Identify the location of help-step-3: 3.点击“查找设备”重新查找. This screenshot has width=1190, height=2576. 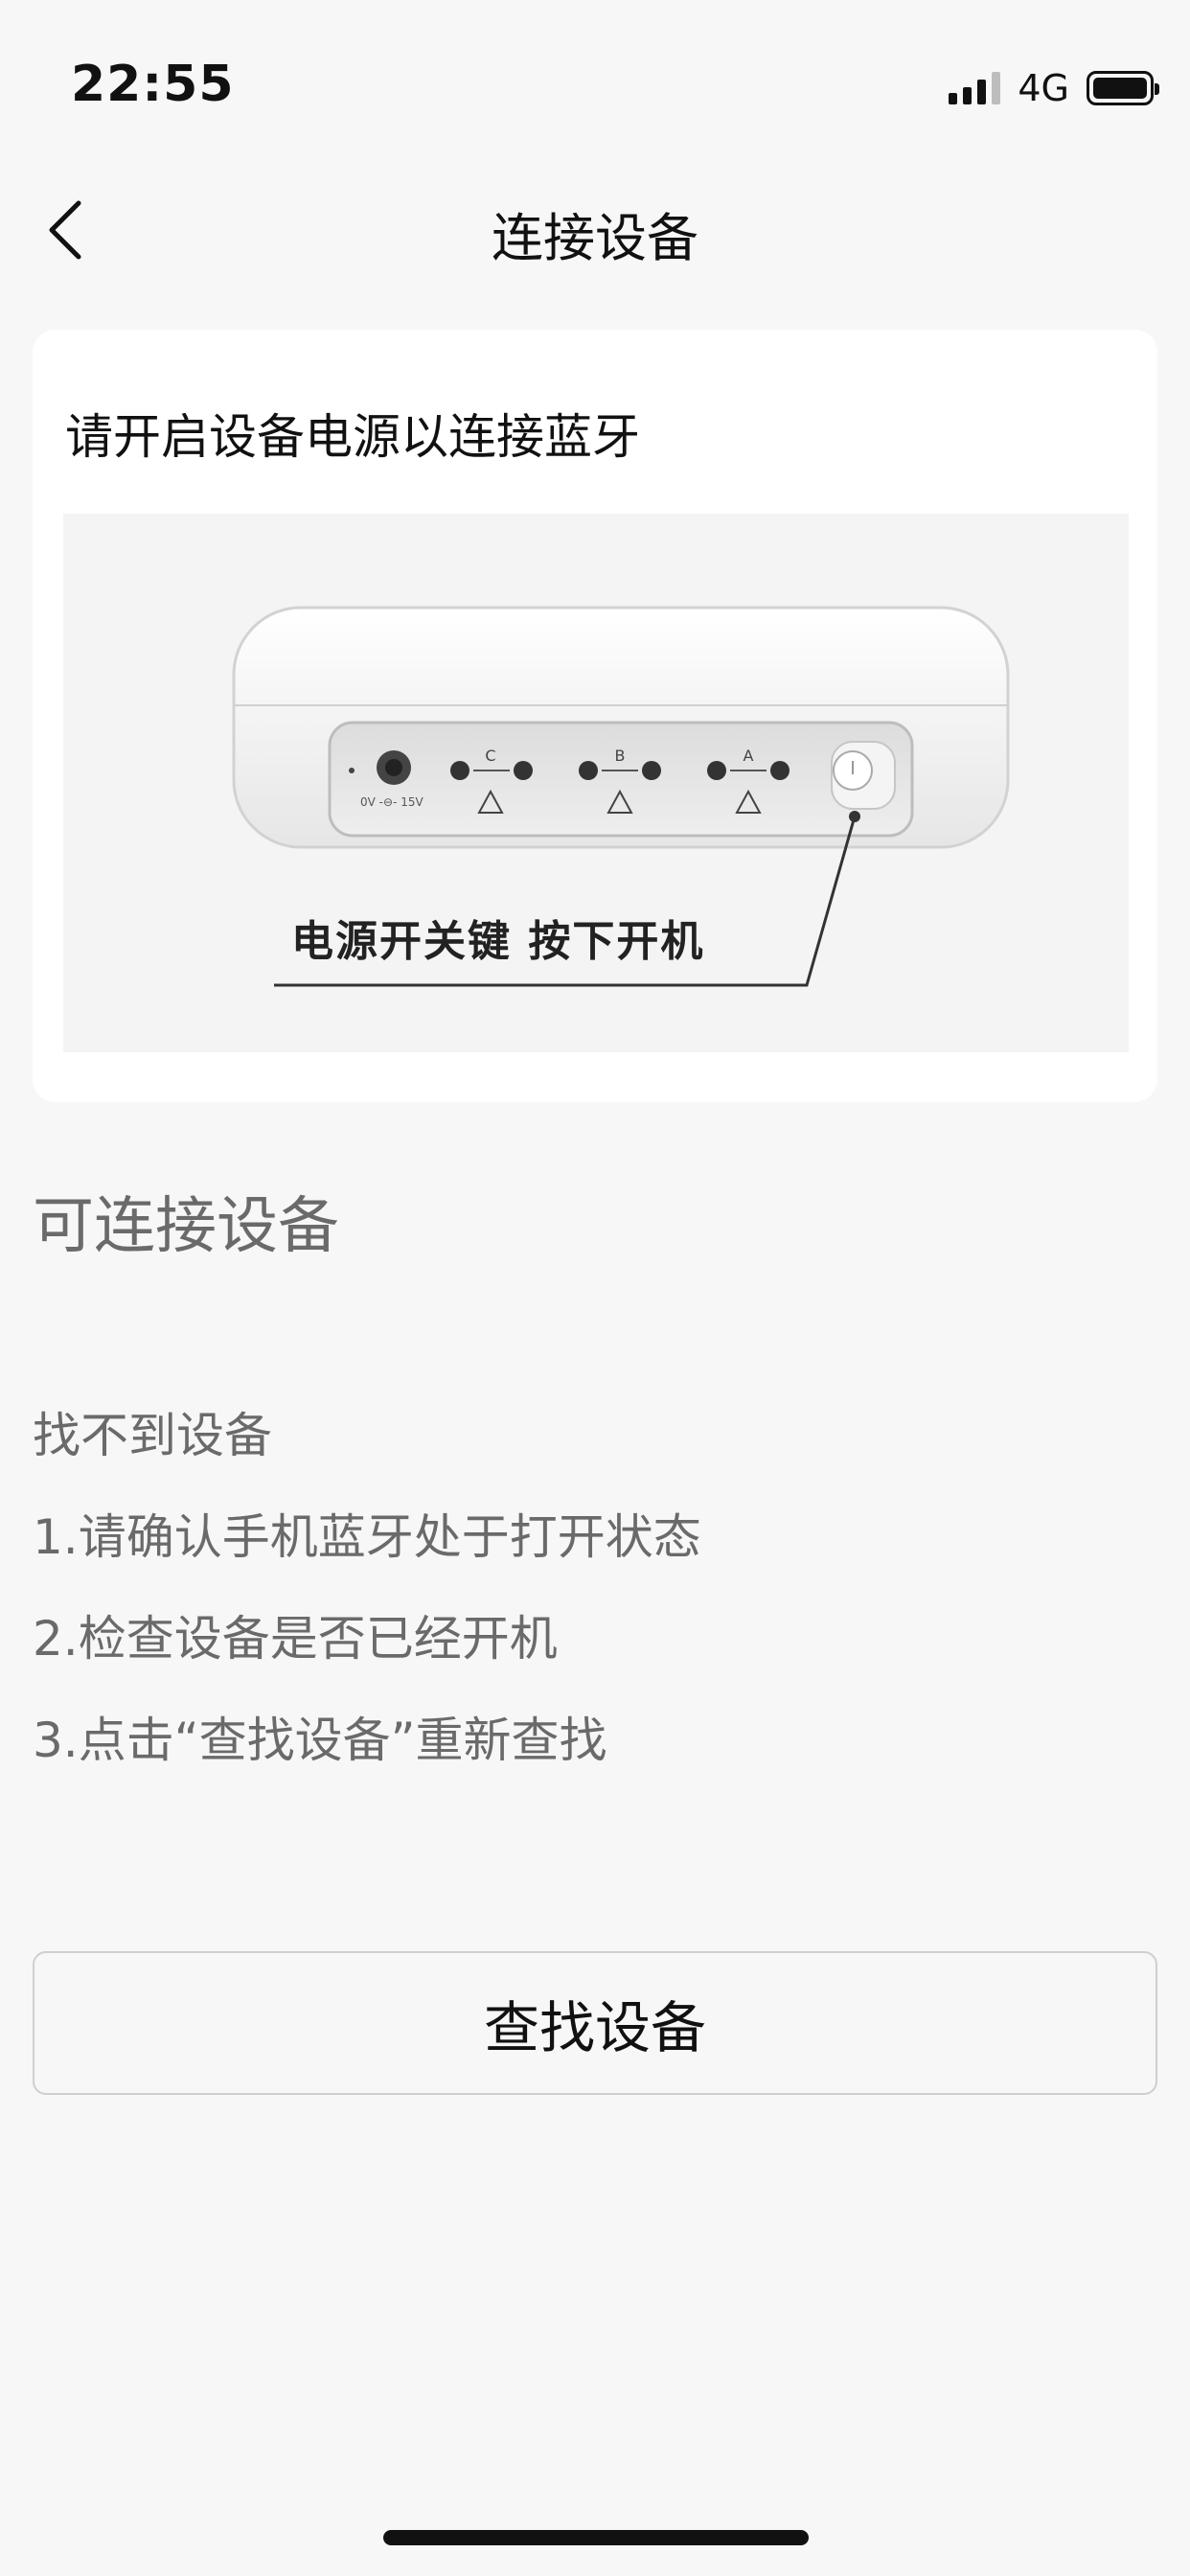
(320, 1740).